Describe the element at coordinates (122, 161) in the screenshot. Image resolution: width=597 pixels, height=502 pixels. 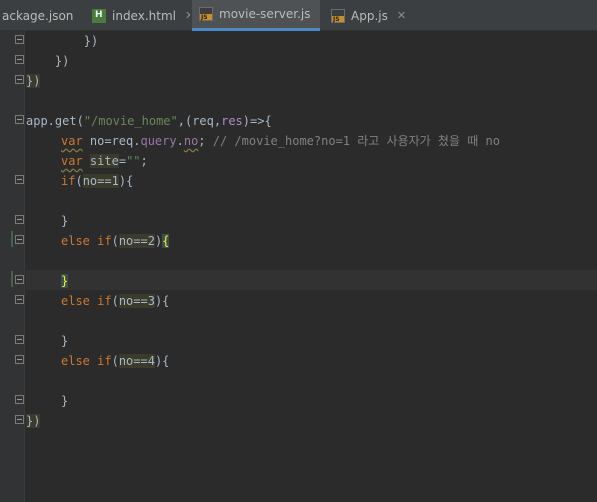
I see `code-text: =` at that location.